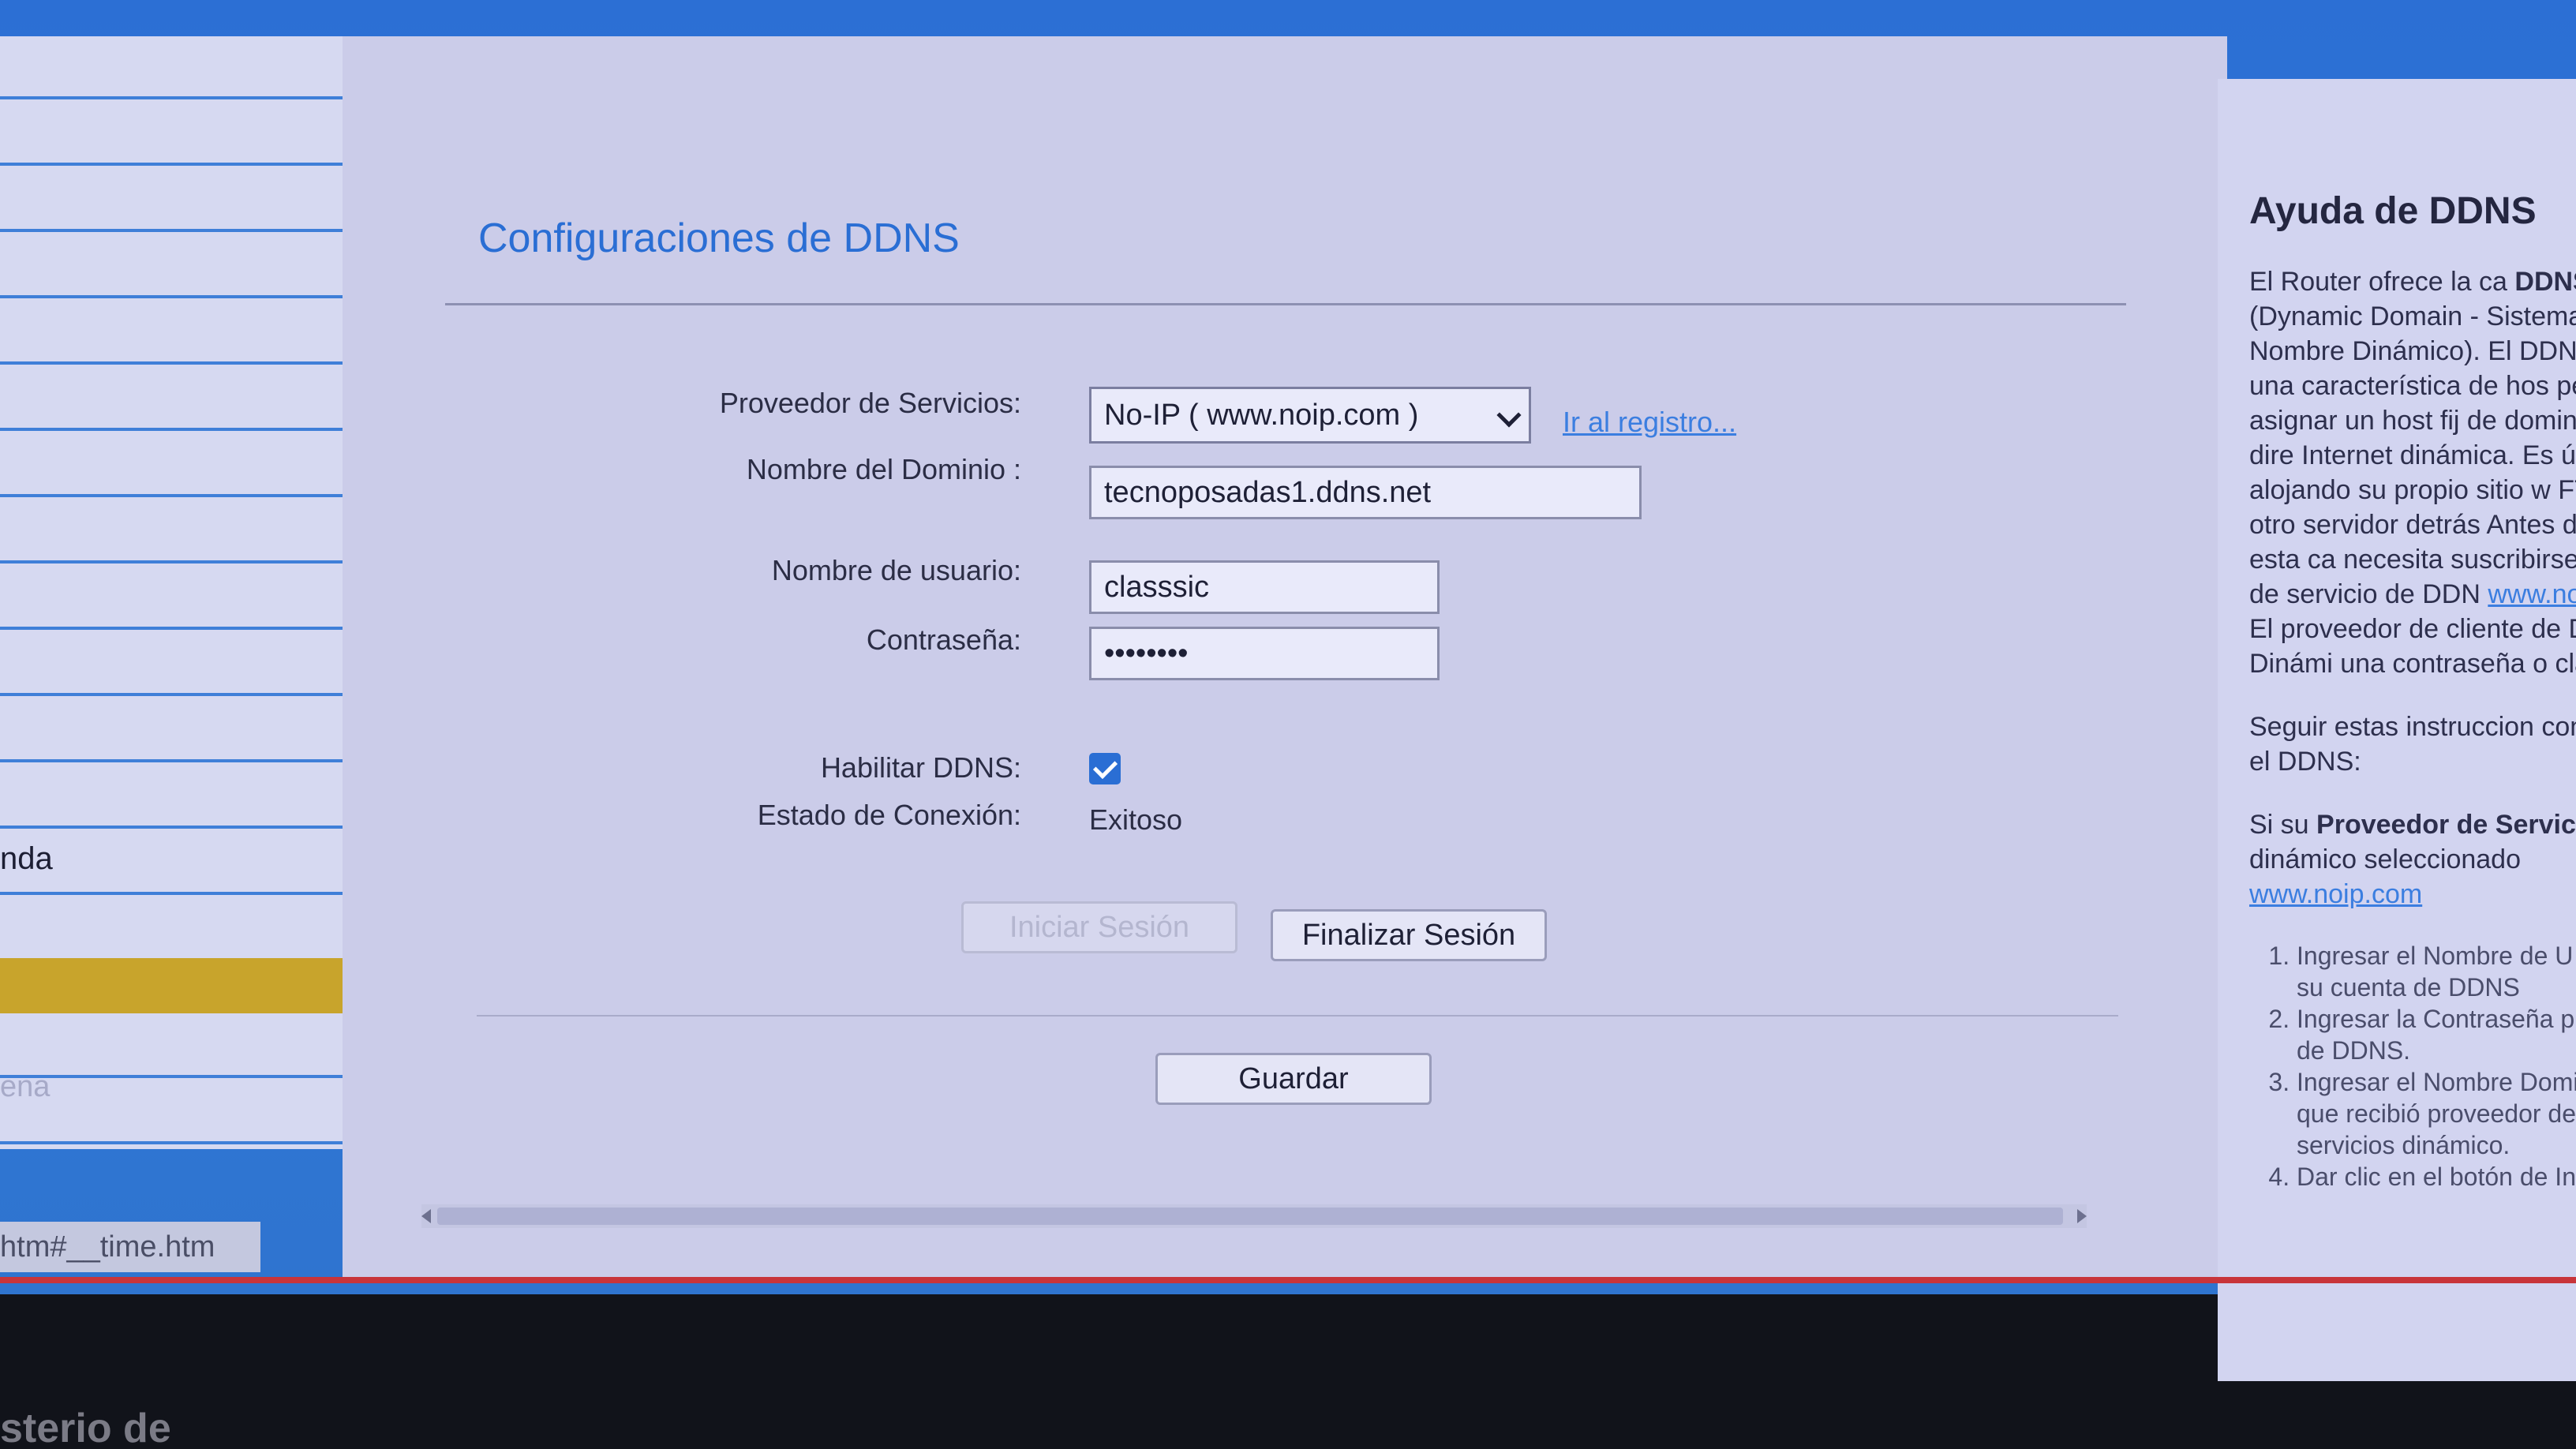  What do you see at coordinates (1509, 415) in the screenshot?
I see `chevron-down-icon` at bounding box center [1509, 415].